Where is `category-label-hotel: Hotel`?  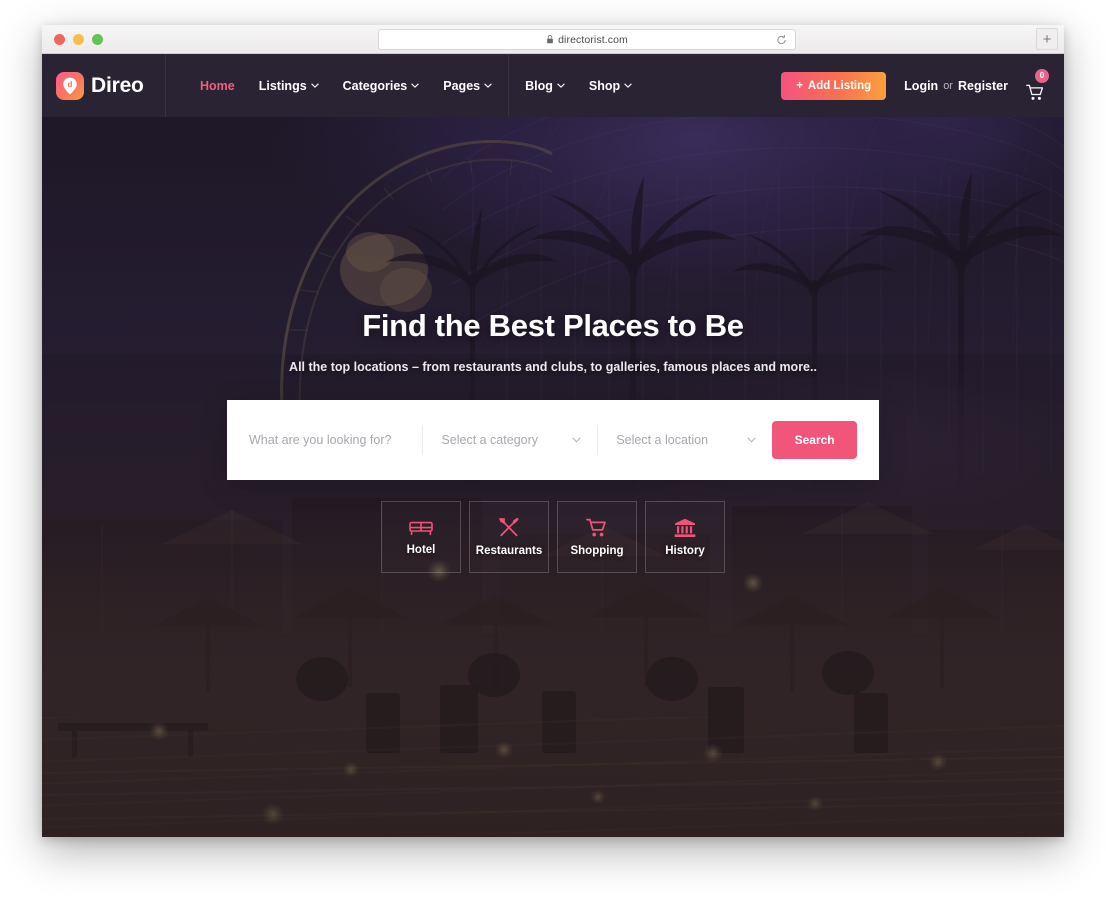 category-label-hotel: Hotel is located at coordinates (421, 550).